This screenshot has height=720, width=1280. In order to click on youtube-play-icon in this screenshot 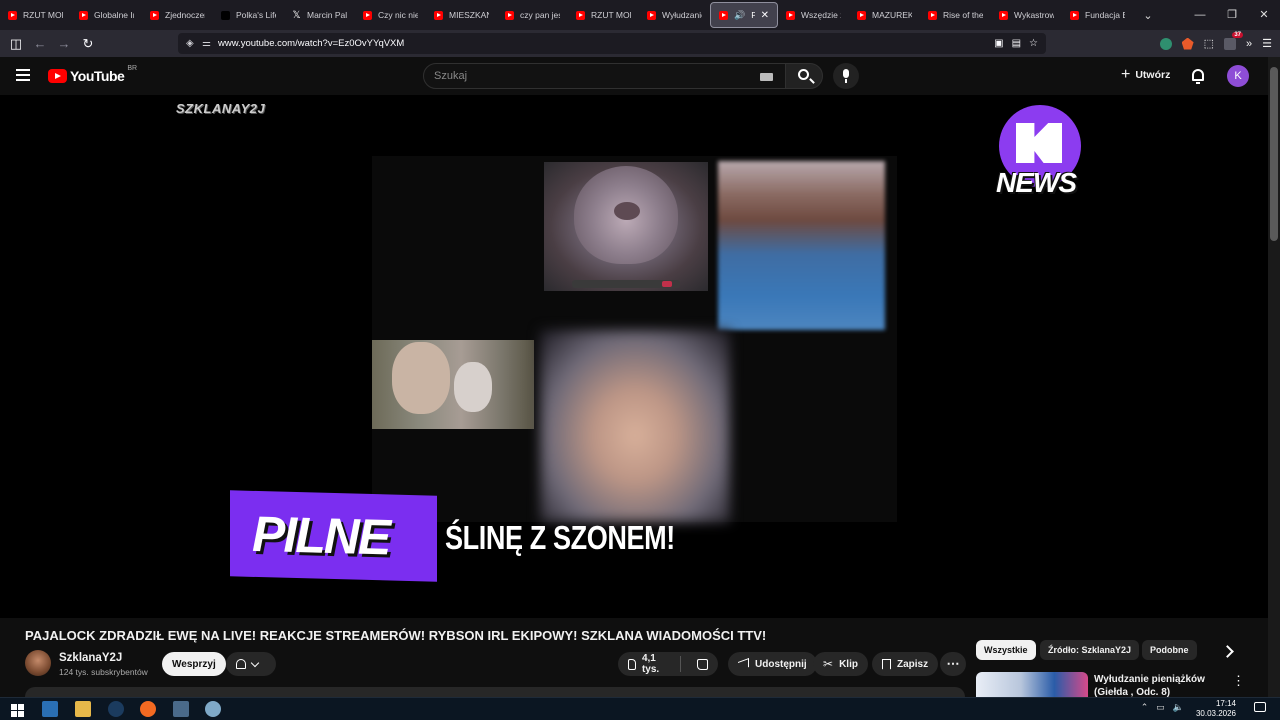, I will do `click(57, 76)`.